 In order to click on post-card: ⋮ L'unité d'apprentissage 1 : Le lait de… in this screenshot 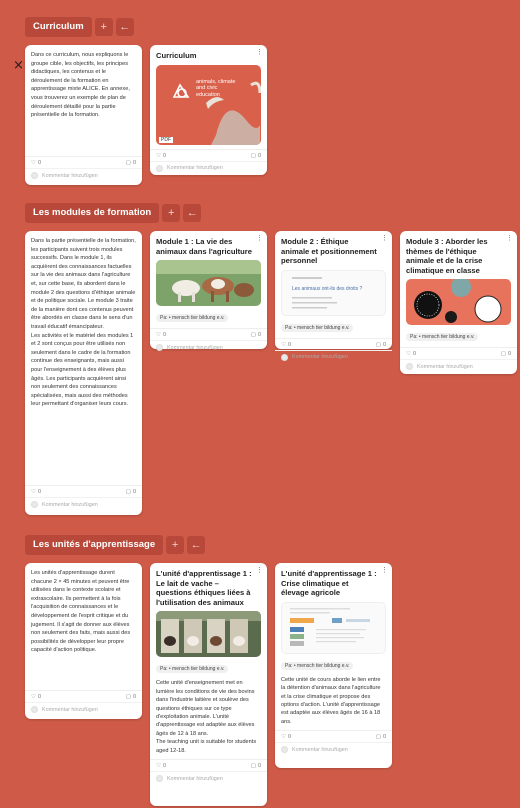, I will do `click(208, 684)`.